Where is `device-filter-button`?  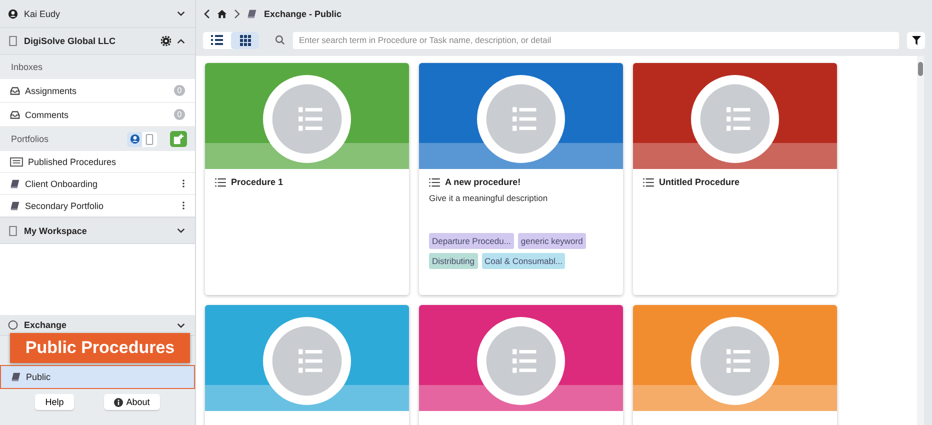 device-filter-button is located at coordinates (149, 139).